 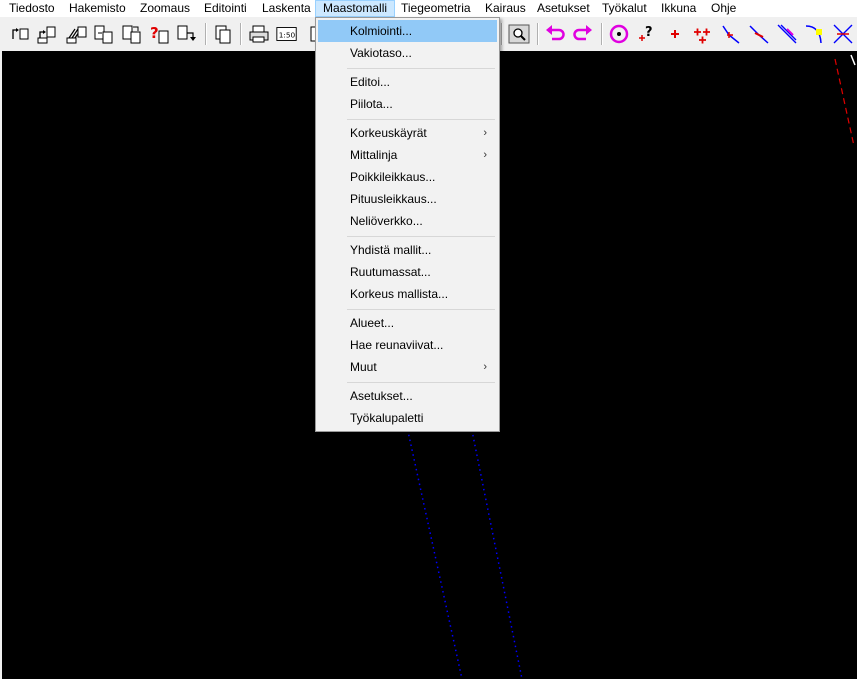 What do you see at coordinates (103, 34) in the screenshot?
I see `export-document-icon` at bounding box center [103, 34].